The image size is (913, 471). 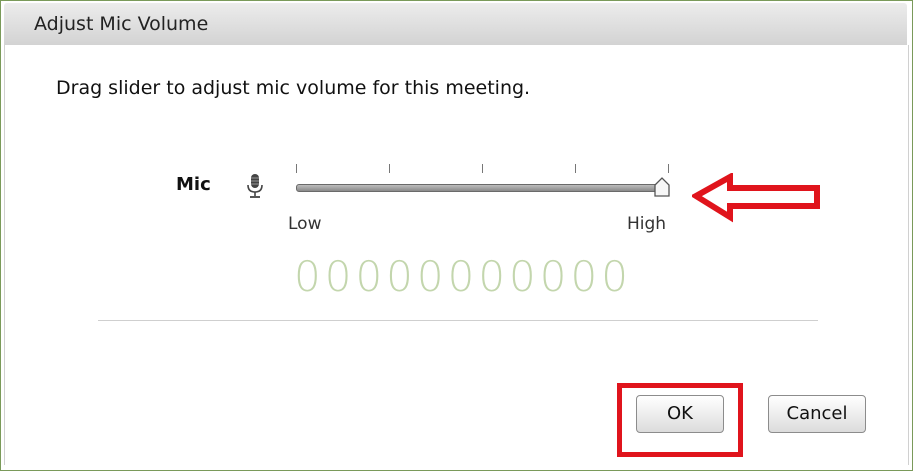 What do you see at coordinates (305, 224) in the screenshot?
I see `slider-low-label: Low` at bounding box center [305, 224].